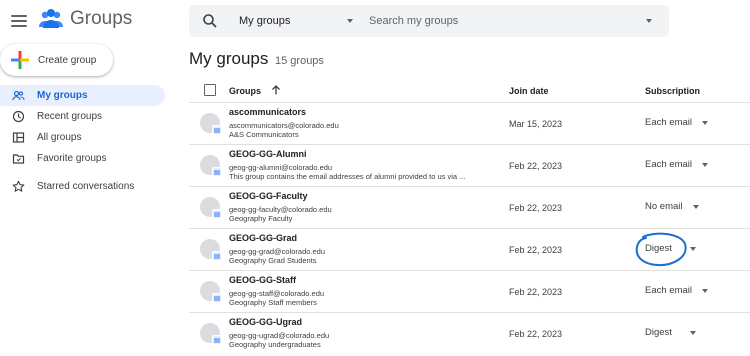 This screenshot has width=750, height=356. What do you see at coordinates (245, 91) in the screenshot?
I see `column-header-groups: Groups` at bounding box center [245, 91].